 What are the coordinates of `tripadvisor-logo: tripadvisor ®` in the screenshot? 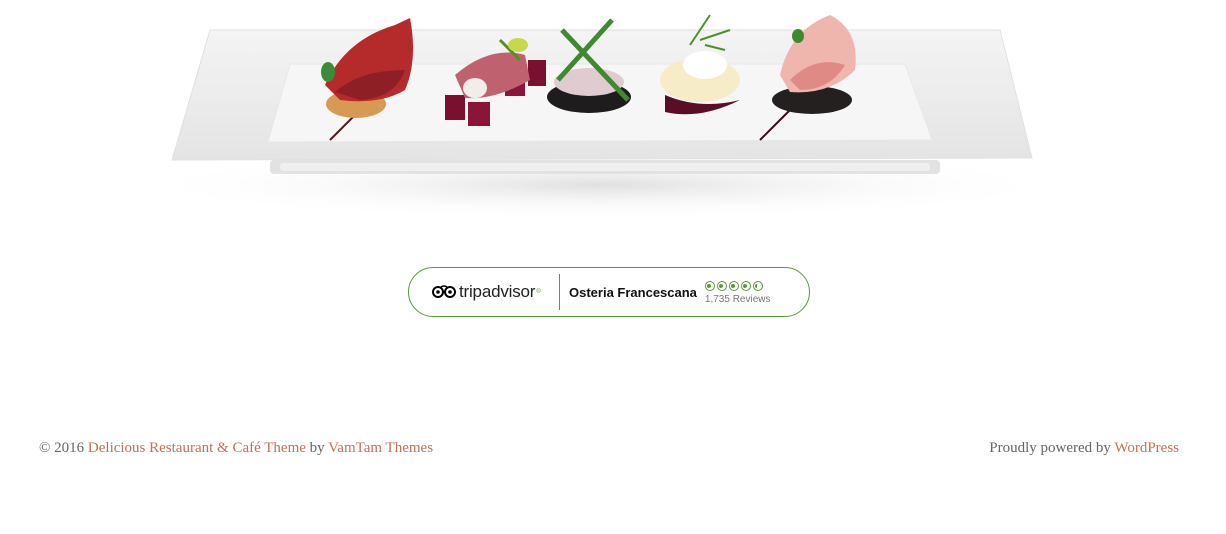 It's located at (489, 292).